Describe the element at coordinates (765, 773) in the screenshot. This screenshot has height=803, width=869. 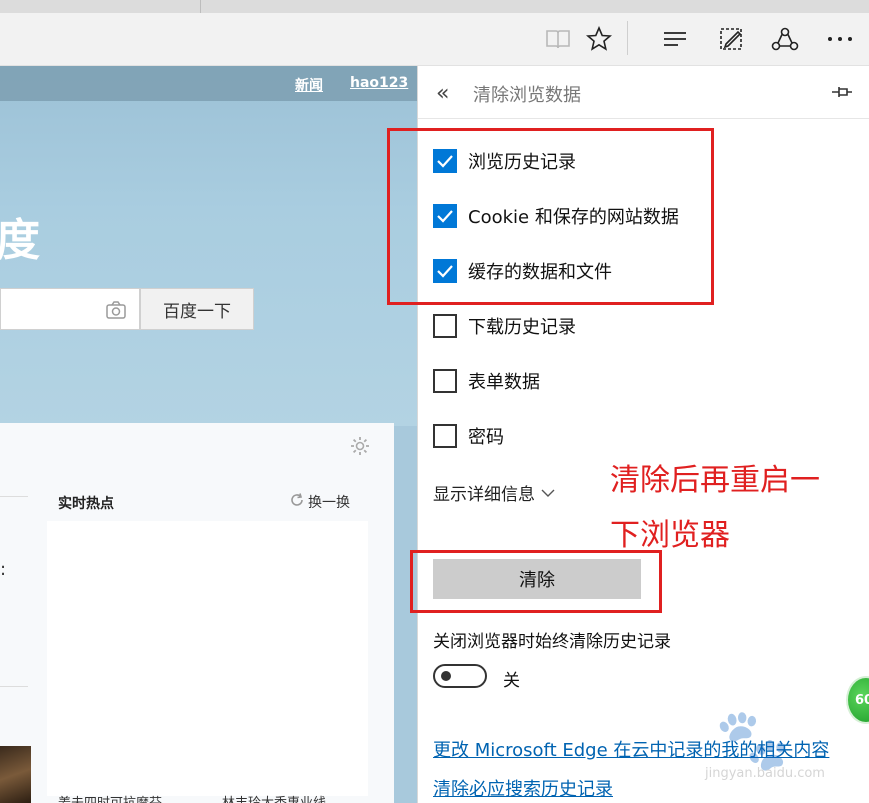
I see `watermark-text: jingyan.baidu.com` at that location.